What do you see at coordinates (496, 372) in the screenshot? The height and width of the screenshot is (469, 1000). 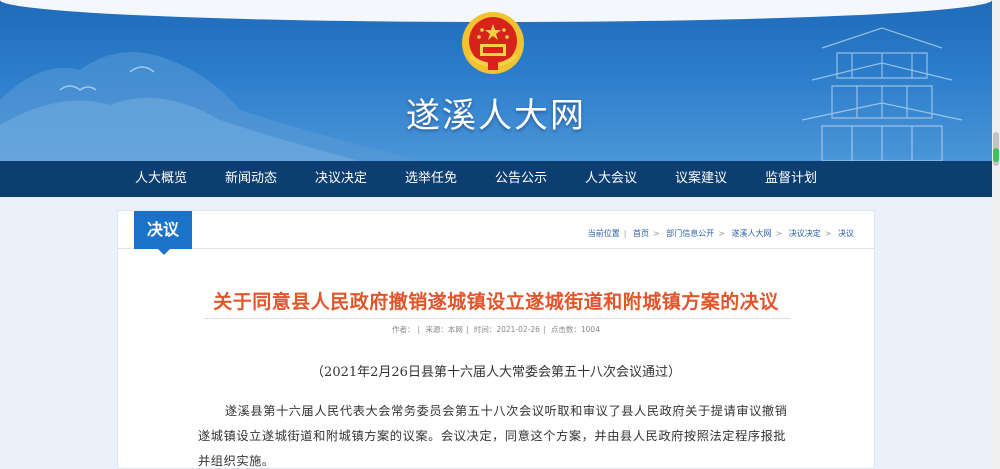 I see `article-subhead: （2021年2月26日县第十六届人大常委会第五十八次会议通过）` at bounding box center [496, 372].